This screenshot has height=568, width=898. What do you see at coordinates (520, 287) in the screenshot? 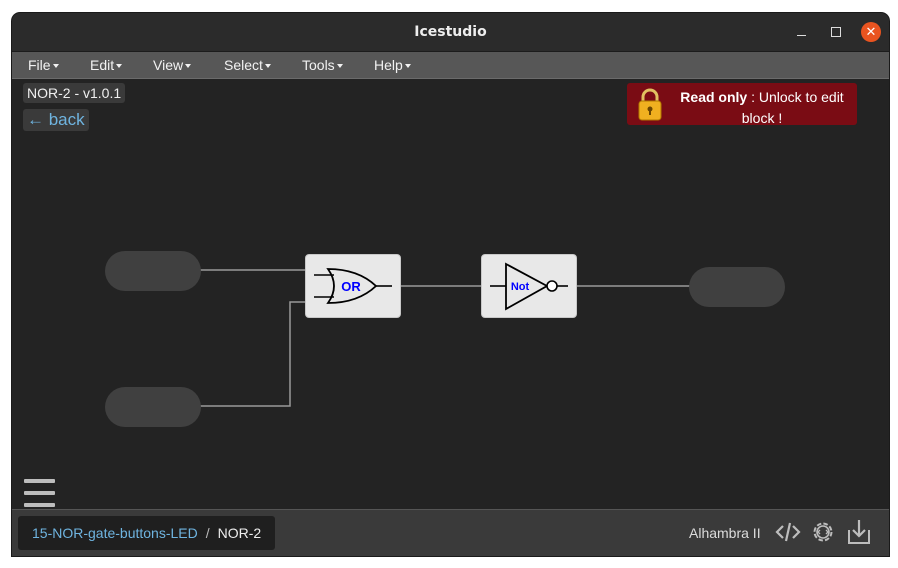
I see `not-gate-label: Not` at bounding box center [520, 287].